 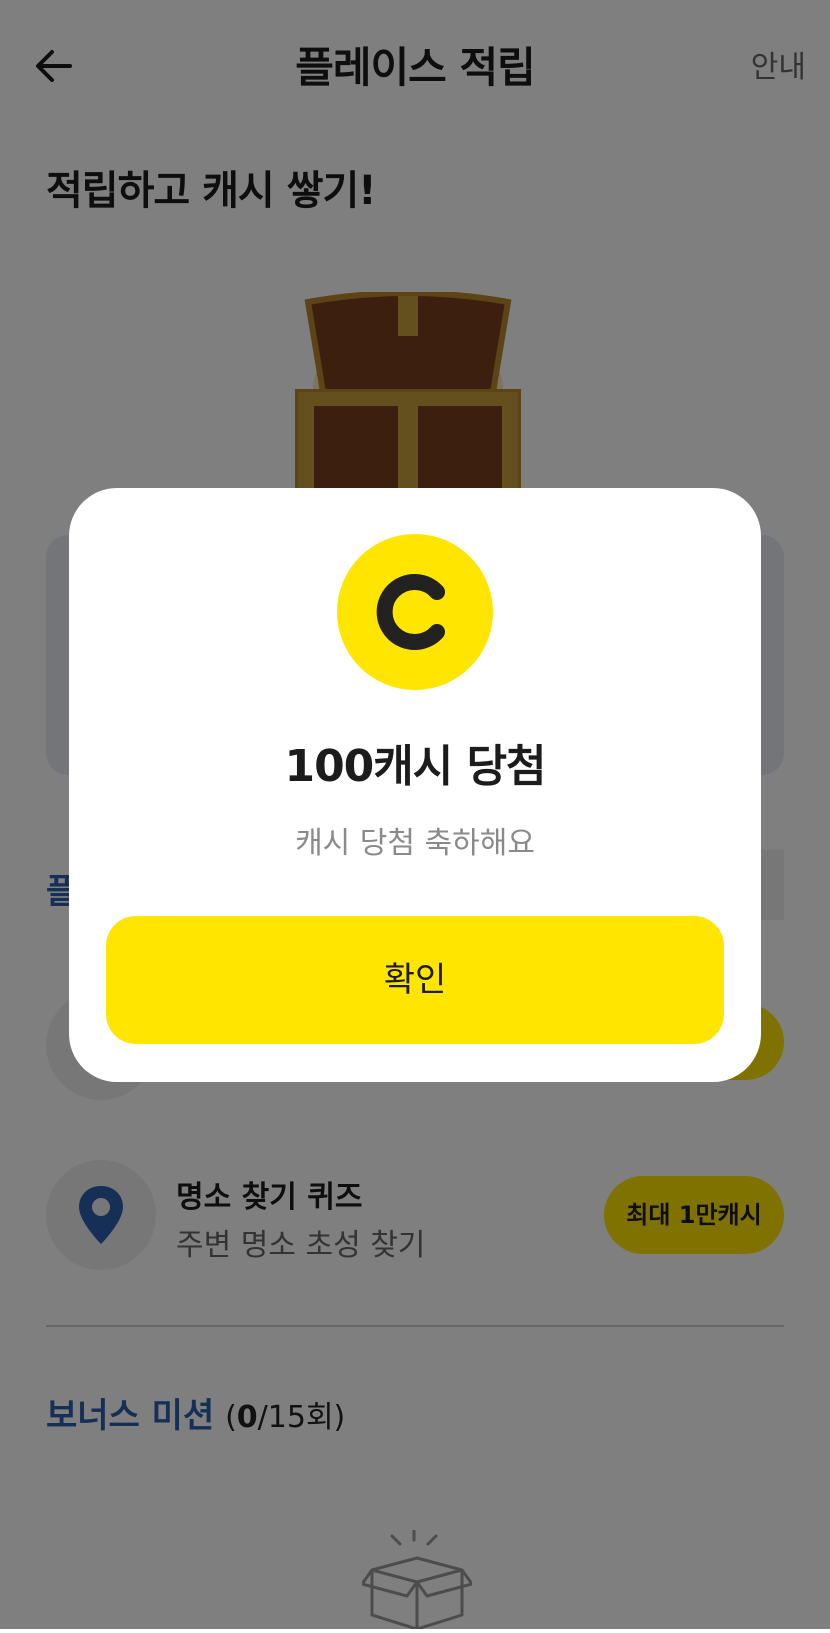 I want to click on confirm-button: 확인, so click(x=415, y=980).